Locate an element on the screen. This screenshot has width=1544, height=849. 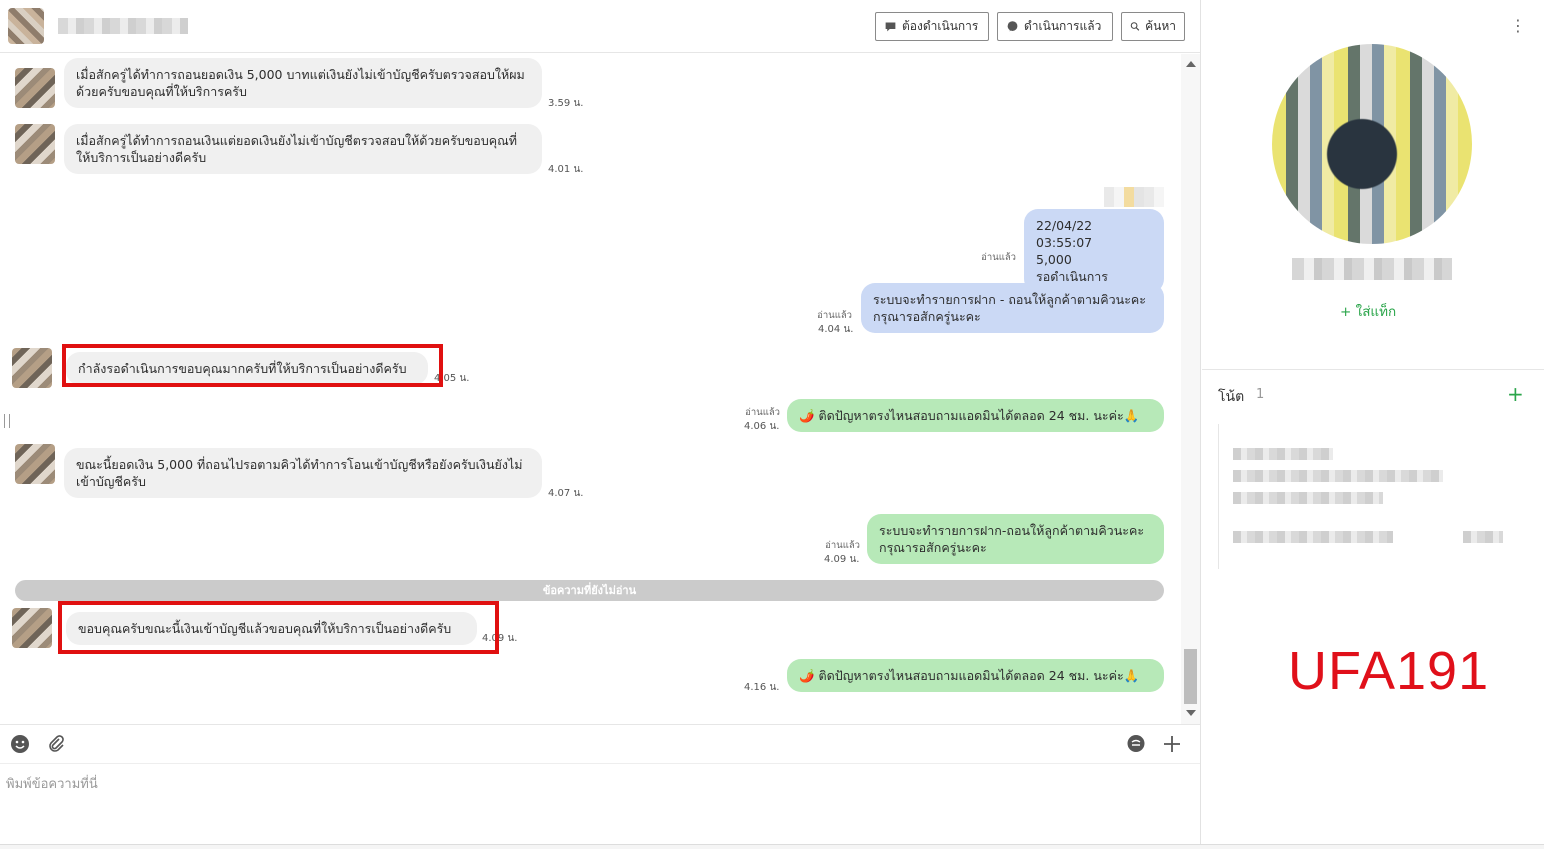
pending-filter-label: ต้องดำเนินการ is located at coordinates (940, 26).